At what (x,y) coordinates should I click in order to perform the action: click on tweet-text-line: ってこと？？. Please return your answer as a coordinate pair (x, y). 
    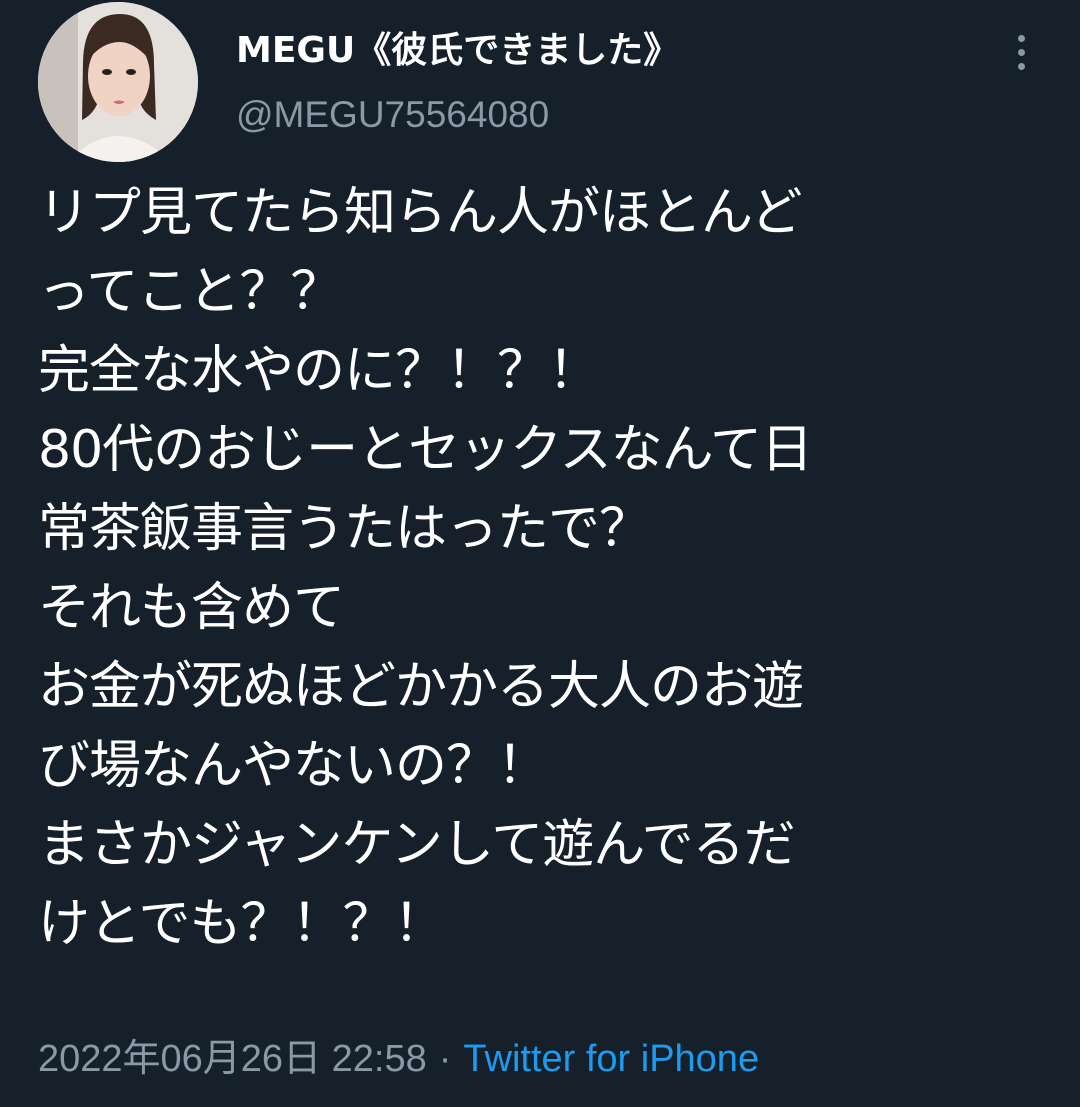
    Looking at the image, I should click on (190, 292).